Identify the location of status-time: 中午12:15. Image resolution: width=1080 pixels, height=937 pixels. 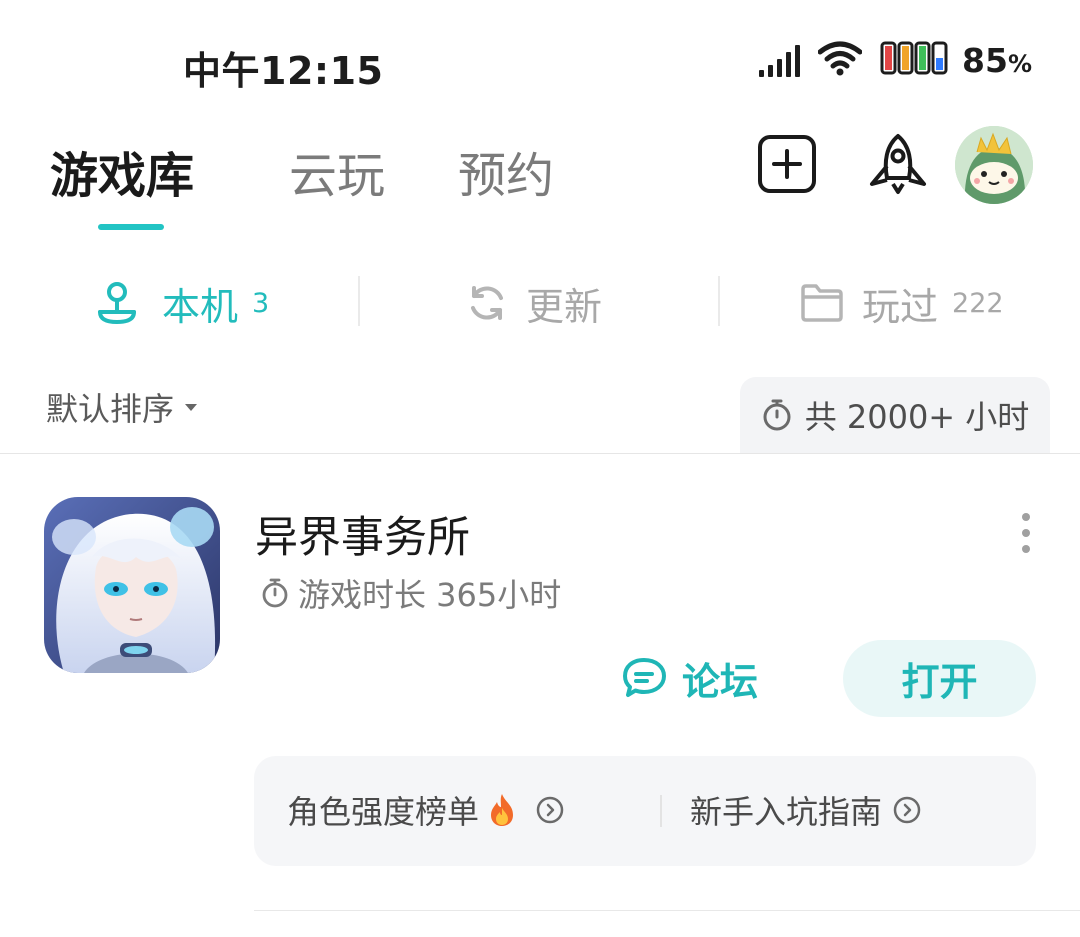
(283, 71).